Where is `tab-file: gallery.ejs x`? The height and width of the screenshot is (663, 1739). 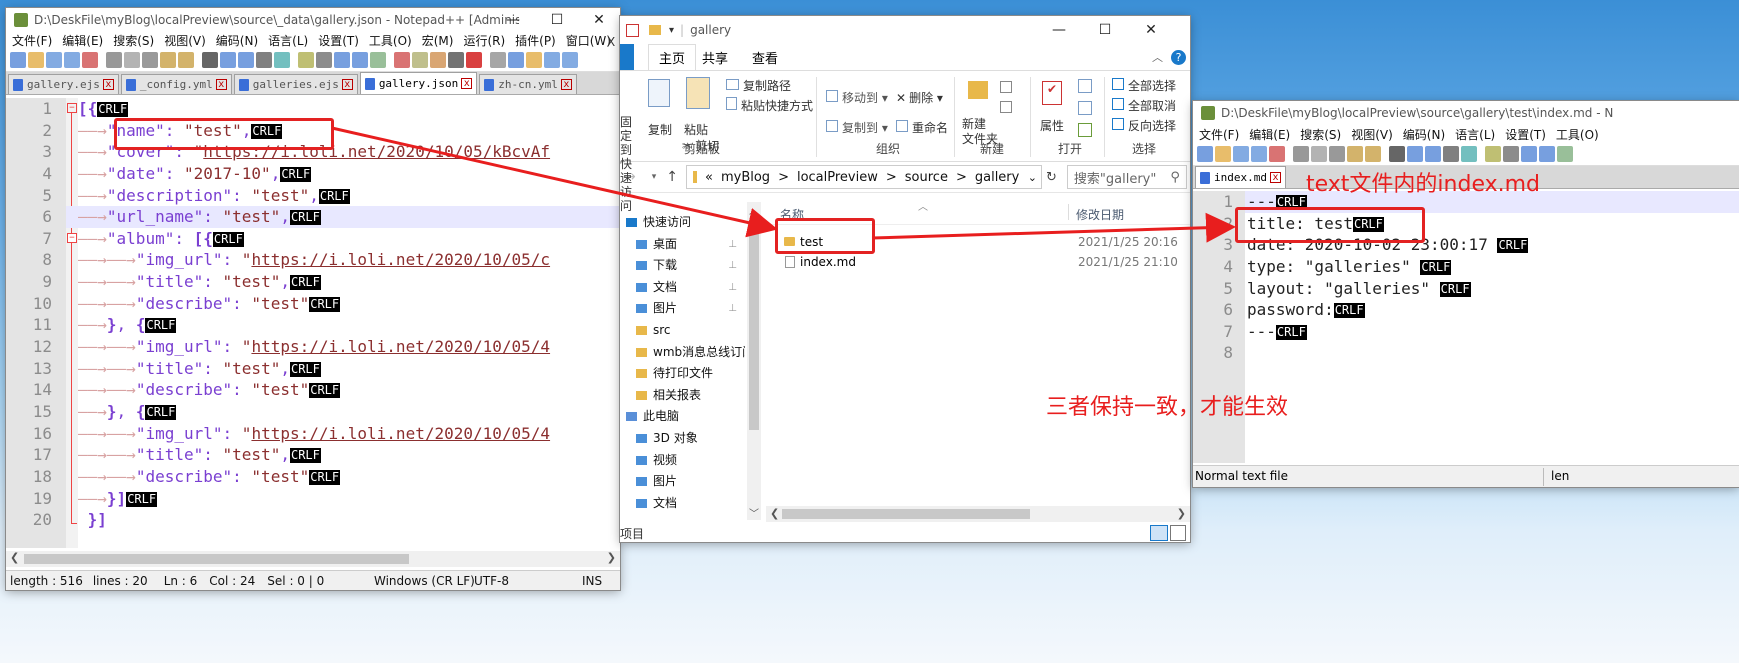 tab-file: gallery.ejs x is located at coordinates (63, 84).